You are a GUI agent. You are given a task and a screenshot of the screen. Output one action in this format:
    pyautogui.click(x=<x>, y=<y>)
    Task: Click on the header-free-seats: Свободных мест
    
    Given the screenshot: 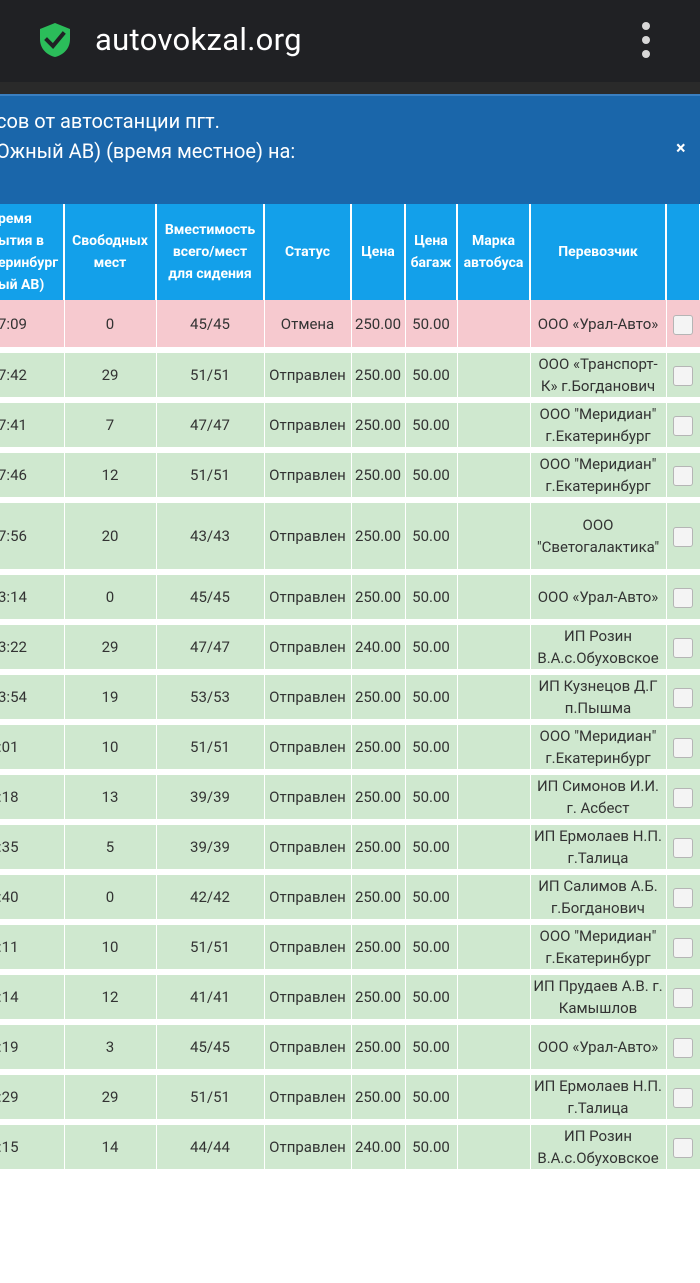 What is the action you would take?
    pyautogui.click(x=110, y=252)
    